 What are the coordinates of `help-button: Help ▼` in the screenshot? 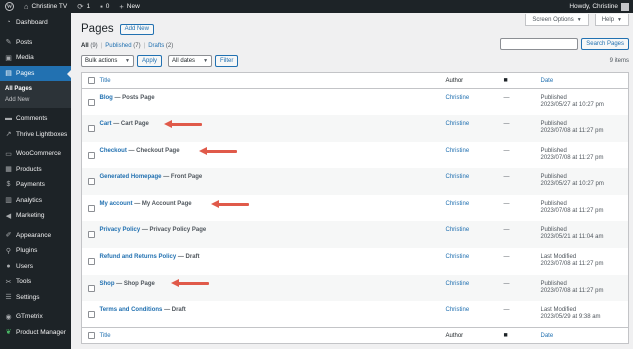 It's located at (611, 20).